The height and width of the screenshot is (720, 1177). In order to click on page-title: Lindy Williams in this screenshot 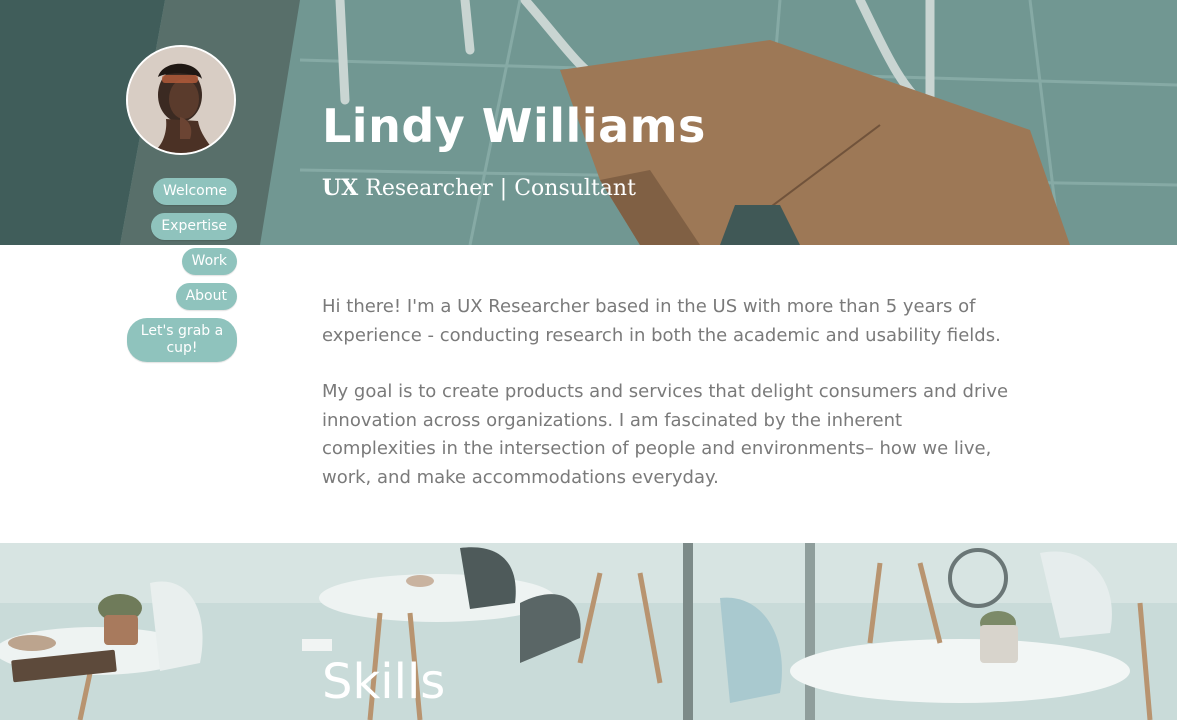, I will do `click(514, 126)`.